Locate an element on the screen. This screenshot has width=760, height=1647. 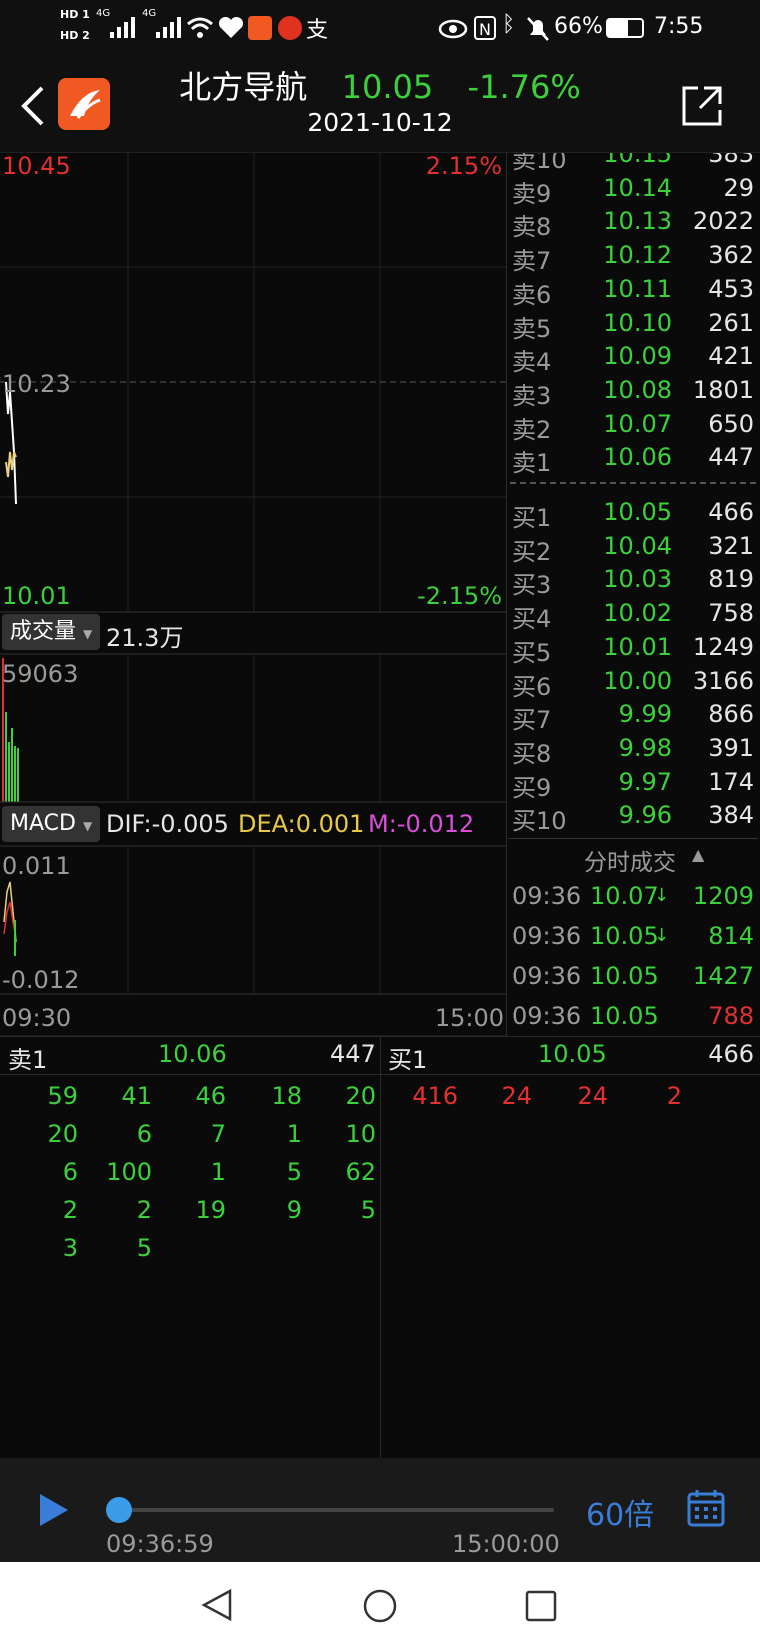
order-level-label: 卖7 is located at coordinates (532, 261).